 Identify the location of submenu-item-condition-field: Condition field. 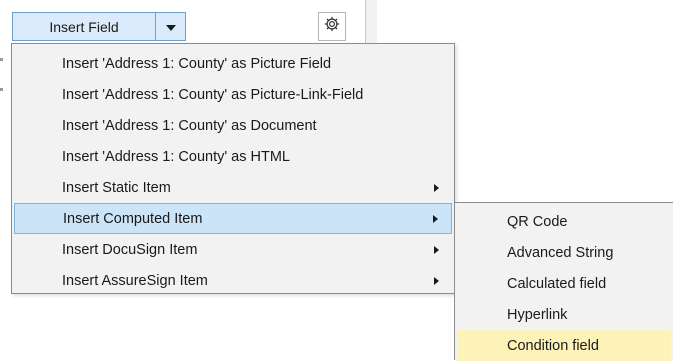
(564, 345).